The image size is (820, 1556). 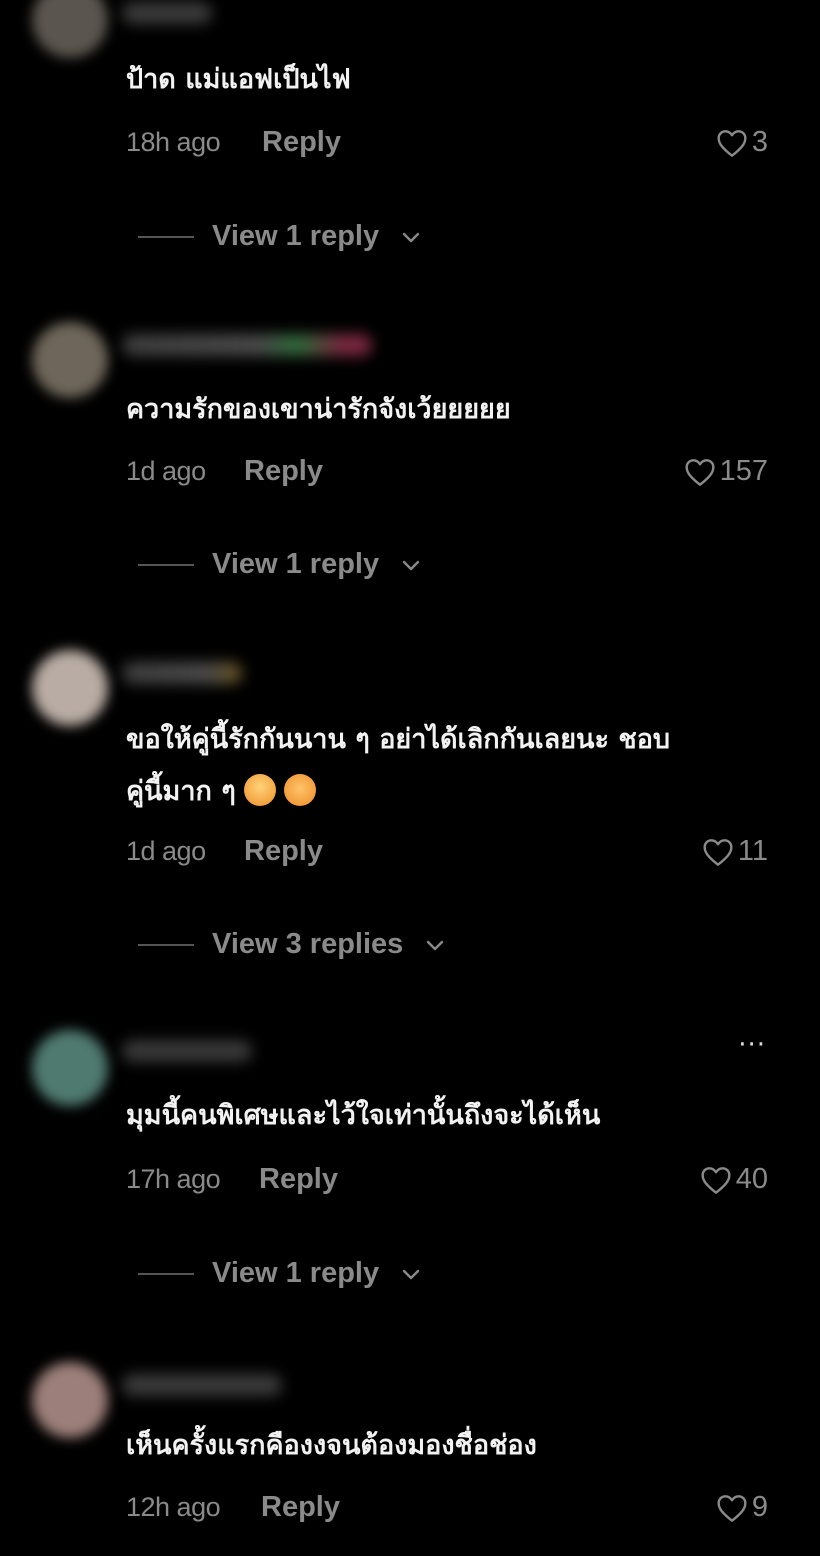 What do you see at coordinates (759, 1507) in the screenshot?
I see `like-count: 9` at bounding box center [759, 1507].